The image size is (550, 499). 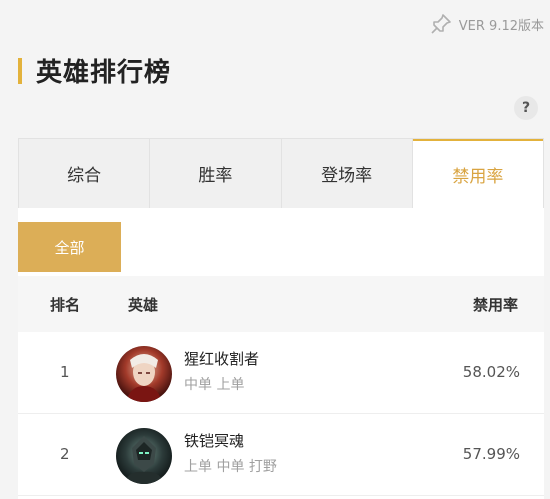 I want to click on page-header: 英雄排行榜, so click(x=94, y=70).